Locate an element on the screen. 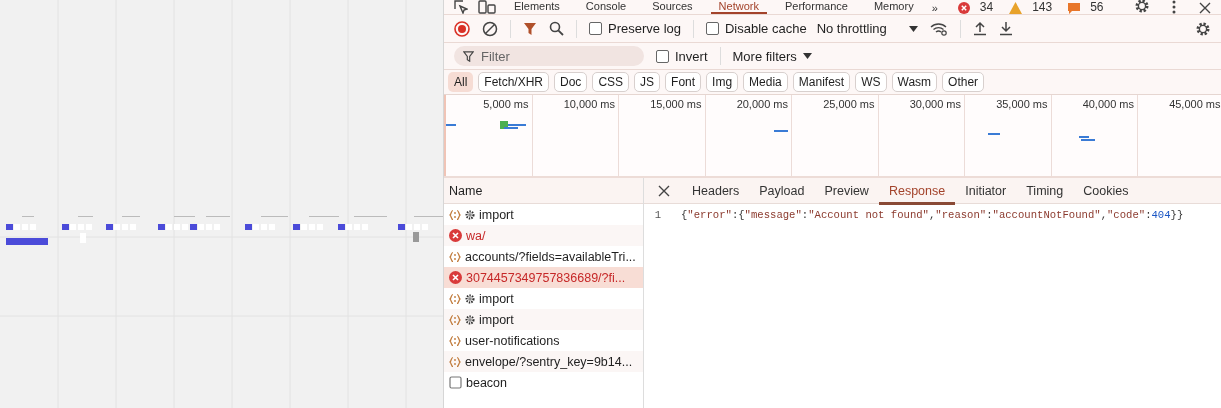 This screenshot has width=1221, height=408. request-name: user-notifications is located at coordinates (512, 340).